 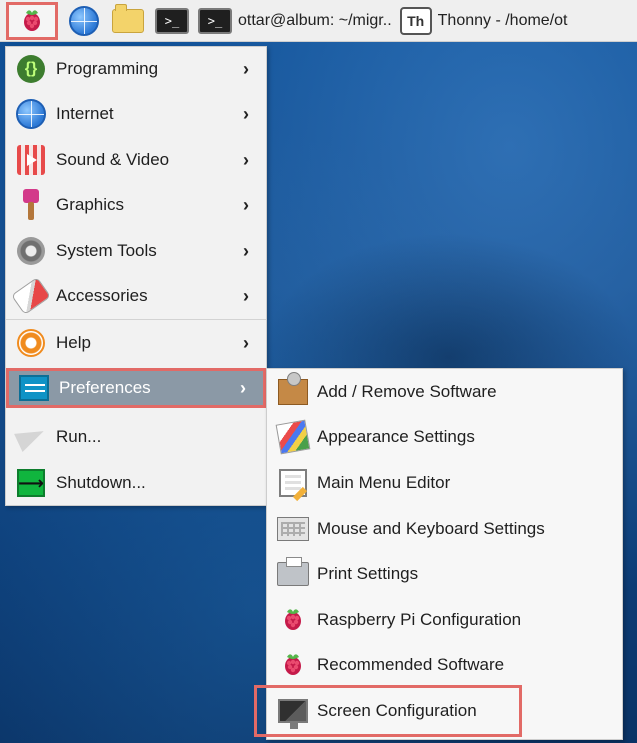 What do you see at coordinates (293, 573) in the screenshot?
I see `printer-icon` at bounding box center [293, 573].